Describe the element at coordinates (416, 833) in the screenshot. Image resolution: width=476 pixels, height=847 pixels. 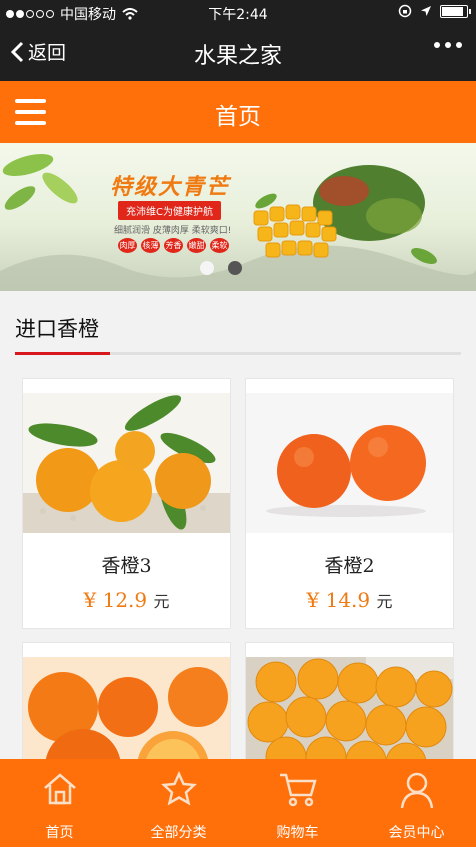
I see `tab-label: 会员中心` at that location.